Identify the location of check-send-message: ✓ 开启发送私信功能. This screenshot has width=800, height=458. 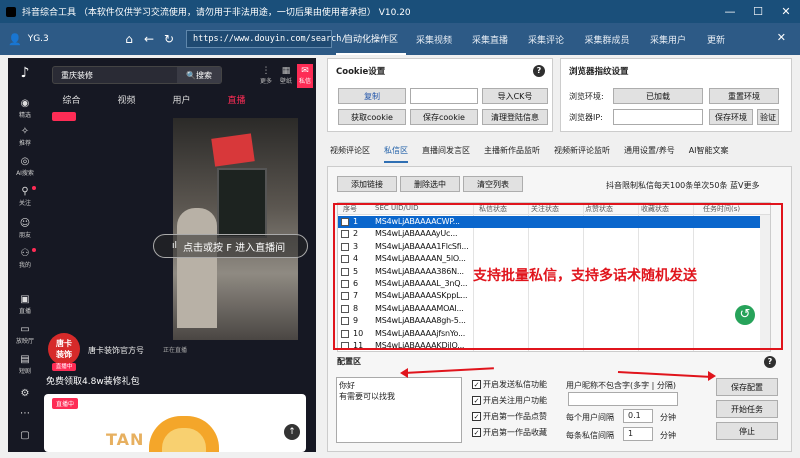
(509, 384).